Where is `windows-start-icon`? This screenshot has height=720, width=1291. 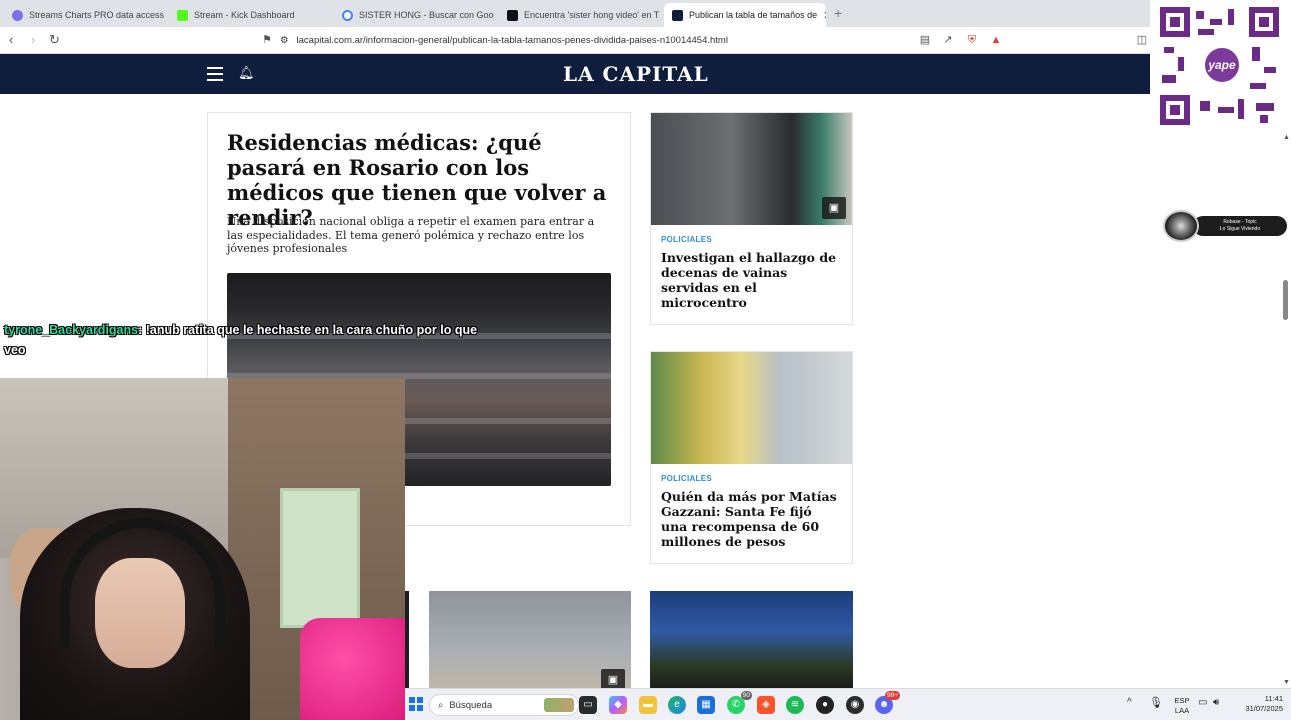
windows-start-icon is located at coordinates (416, 704).